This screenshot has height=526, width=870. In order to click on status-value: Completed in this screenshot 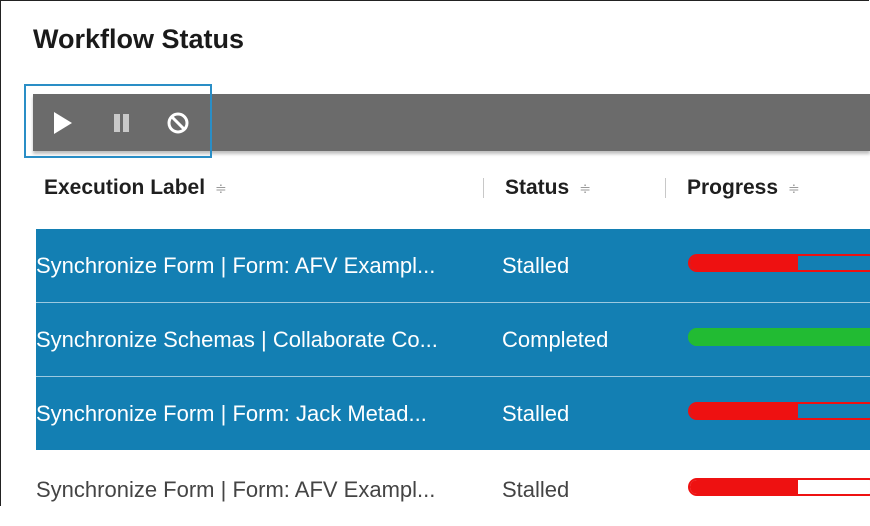, I will do `click(555, 339)`.